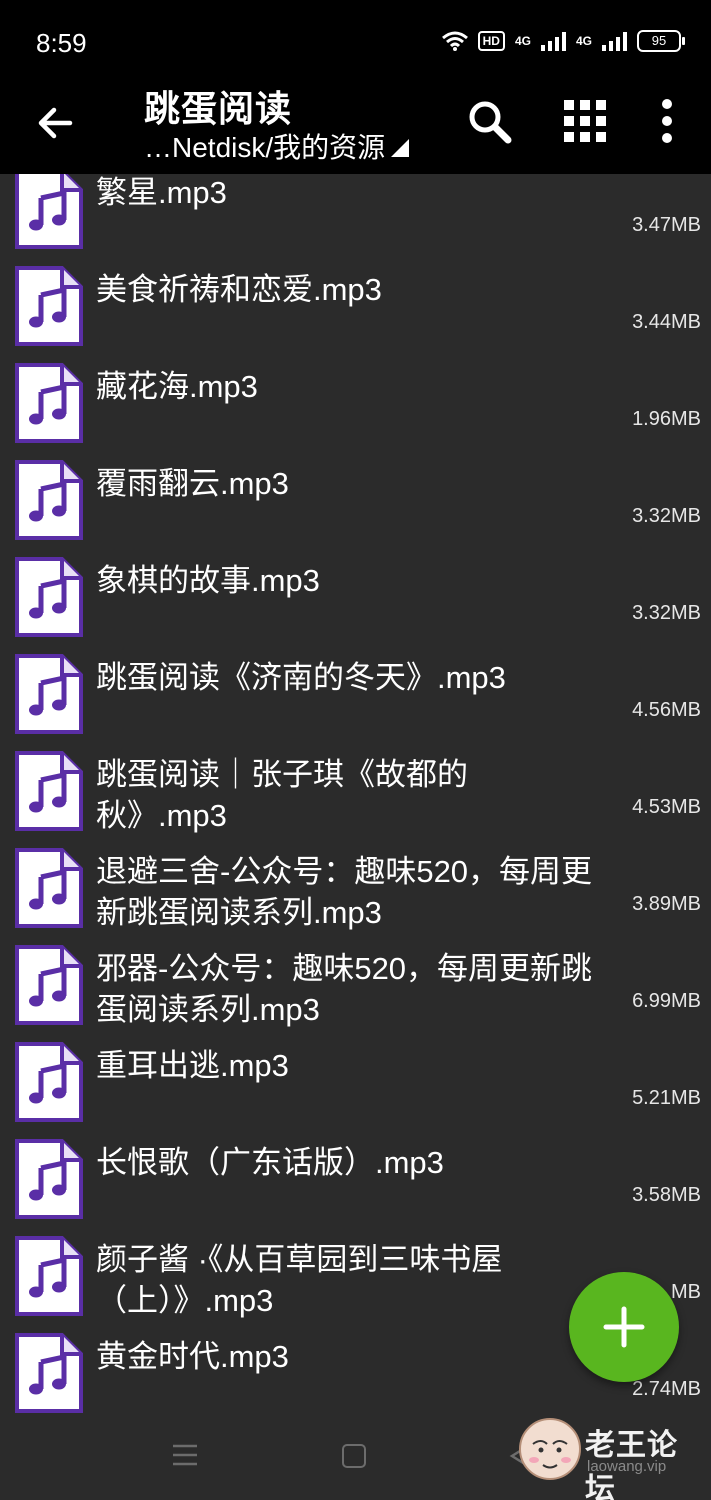  What do you see at coordinates (666, 710) in the screenshot?
I see `file-size: 4.56MB` at bounding box center [666, 710].